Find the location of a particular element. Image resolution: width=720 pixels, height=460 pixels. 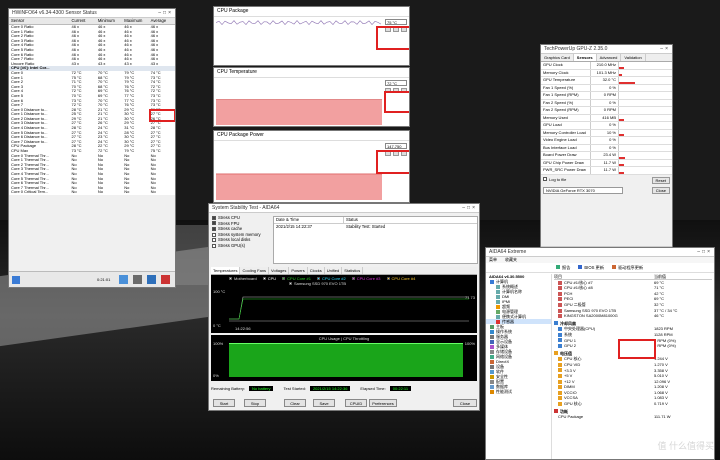

detail-row: KINGSTON SA2000M81000G 46 °C is located at coordinates (633, 316).